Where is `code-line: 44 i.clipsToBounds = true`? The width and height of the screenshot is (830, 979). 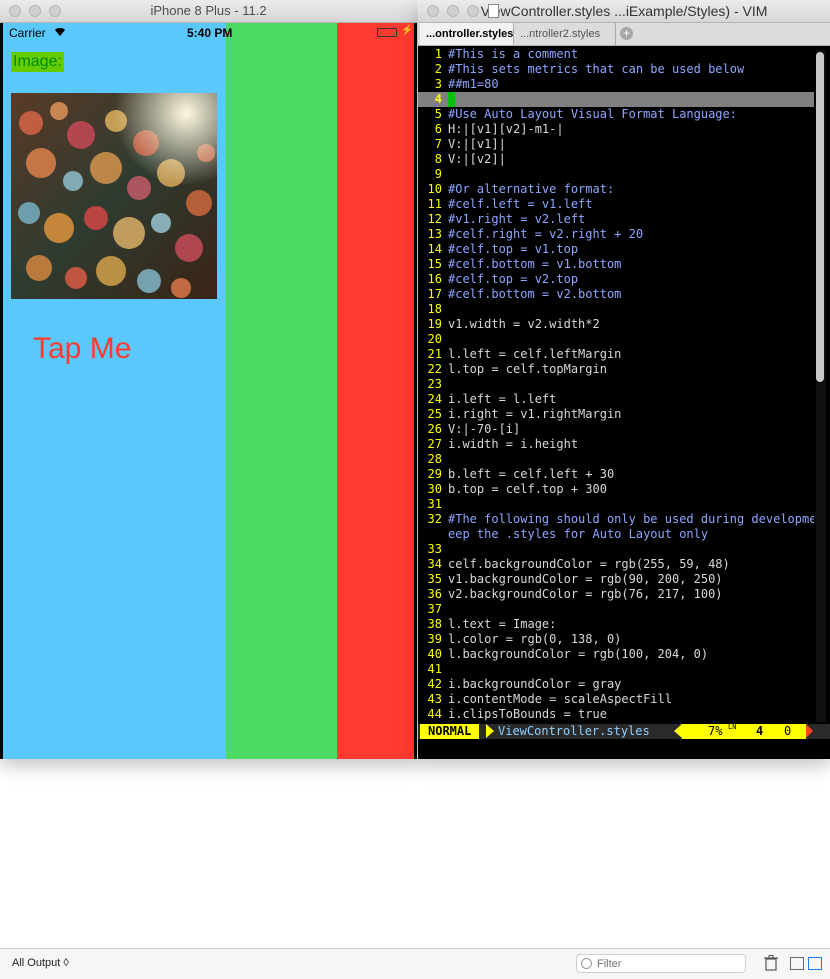
code-line: 44 i.clipsToBounds = true is located at coordinates (616, 714).